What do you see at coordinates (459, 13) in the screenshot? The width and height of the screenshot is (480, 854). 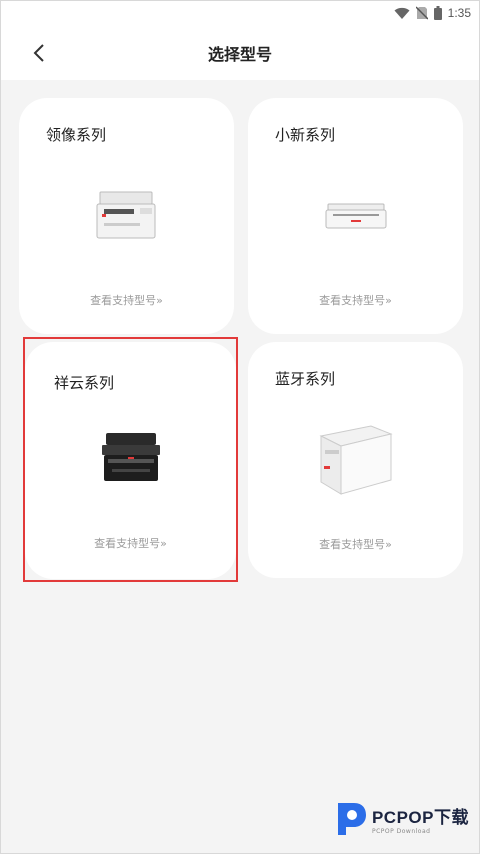 I see `status-time: 1:35` at bounding box center [459, 13].